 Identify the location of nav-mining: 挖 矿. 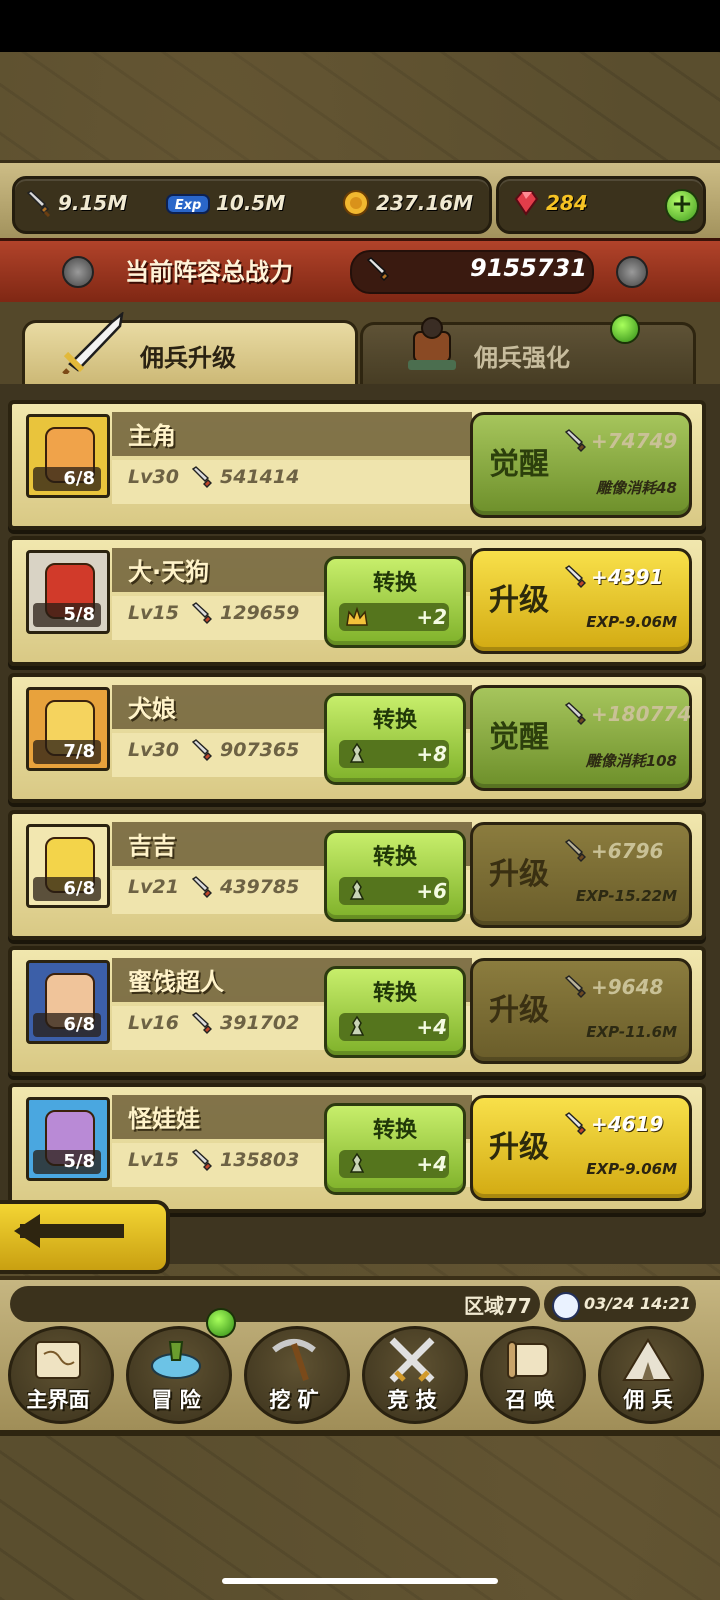
(294, 1375).